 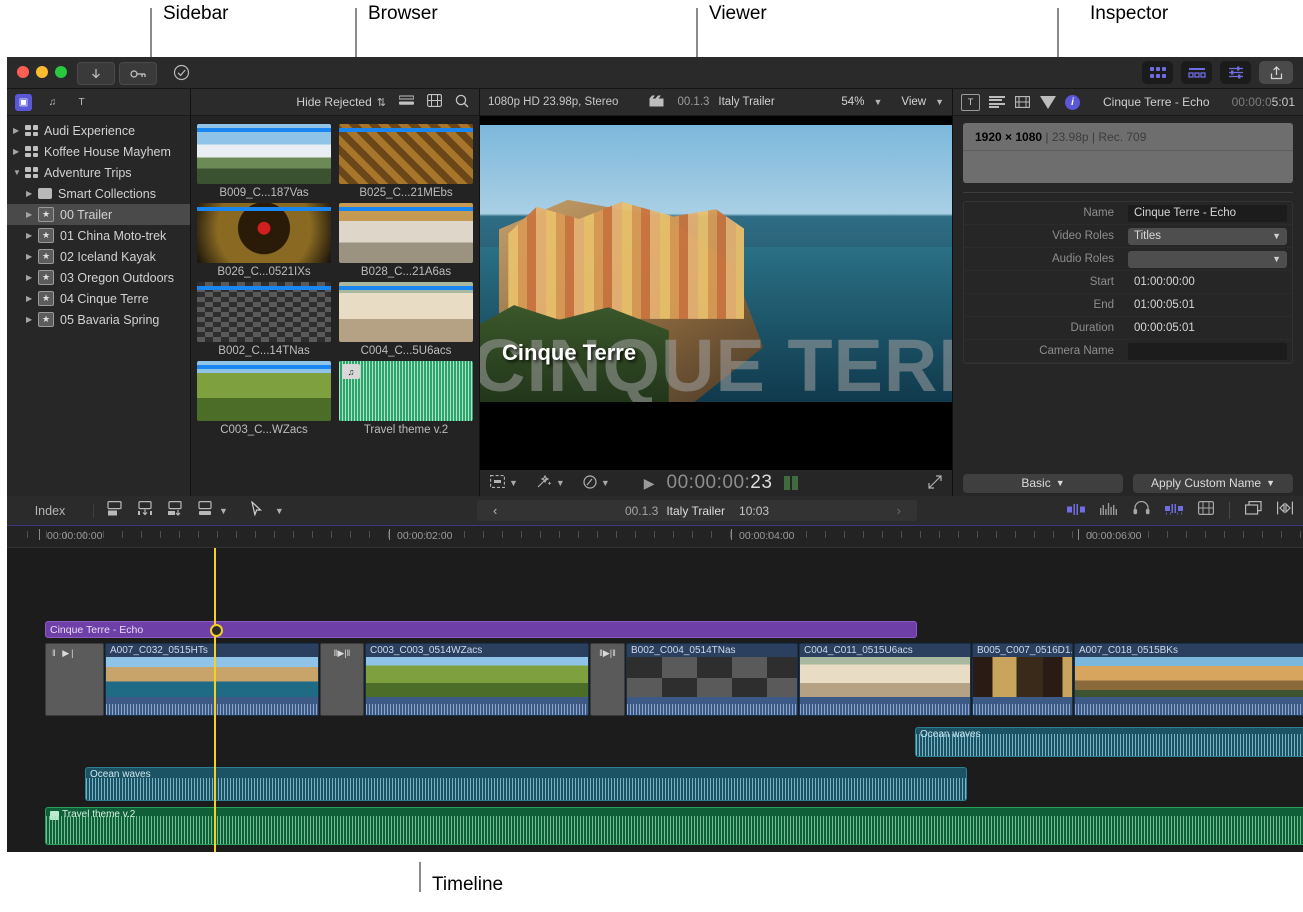 I want to click on next-project-icon: ›, so click(x=899, y=510).